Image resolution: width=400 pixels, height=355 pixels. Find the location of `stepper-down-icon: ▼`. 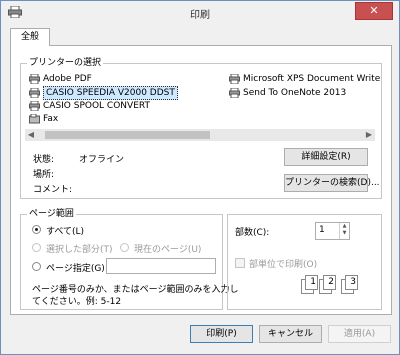

stepper-down-icon: ▼ is located at coordinates (344, 233).